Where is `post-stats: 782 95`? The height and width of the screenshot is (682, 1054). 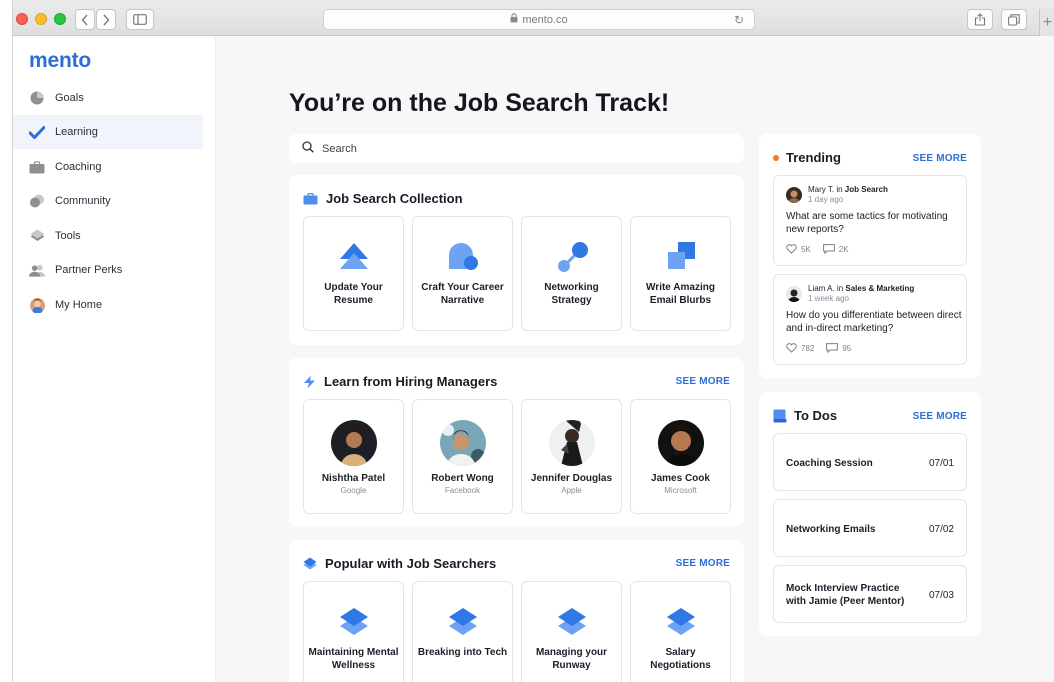 post-stats: 782 95 is located at coordinates (824, 348).